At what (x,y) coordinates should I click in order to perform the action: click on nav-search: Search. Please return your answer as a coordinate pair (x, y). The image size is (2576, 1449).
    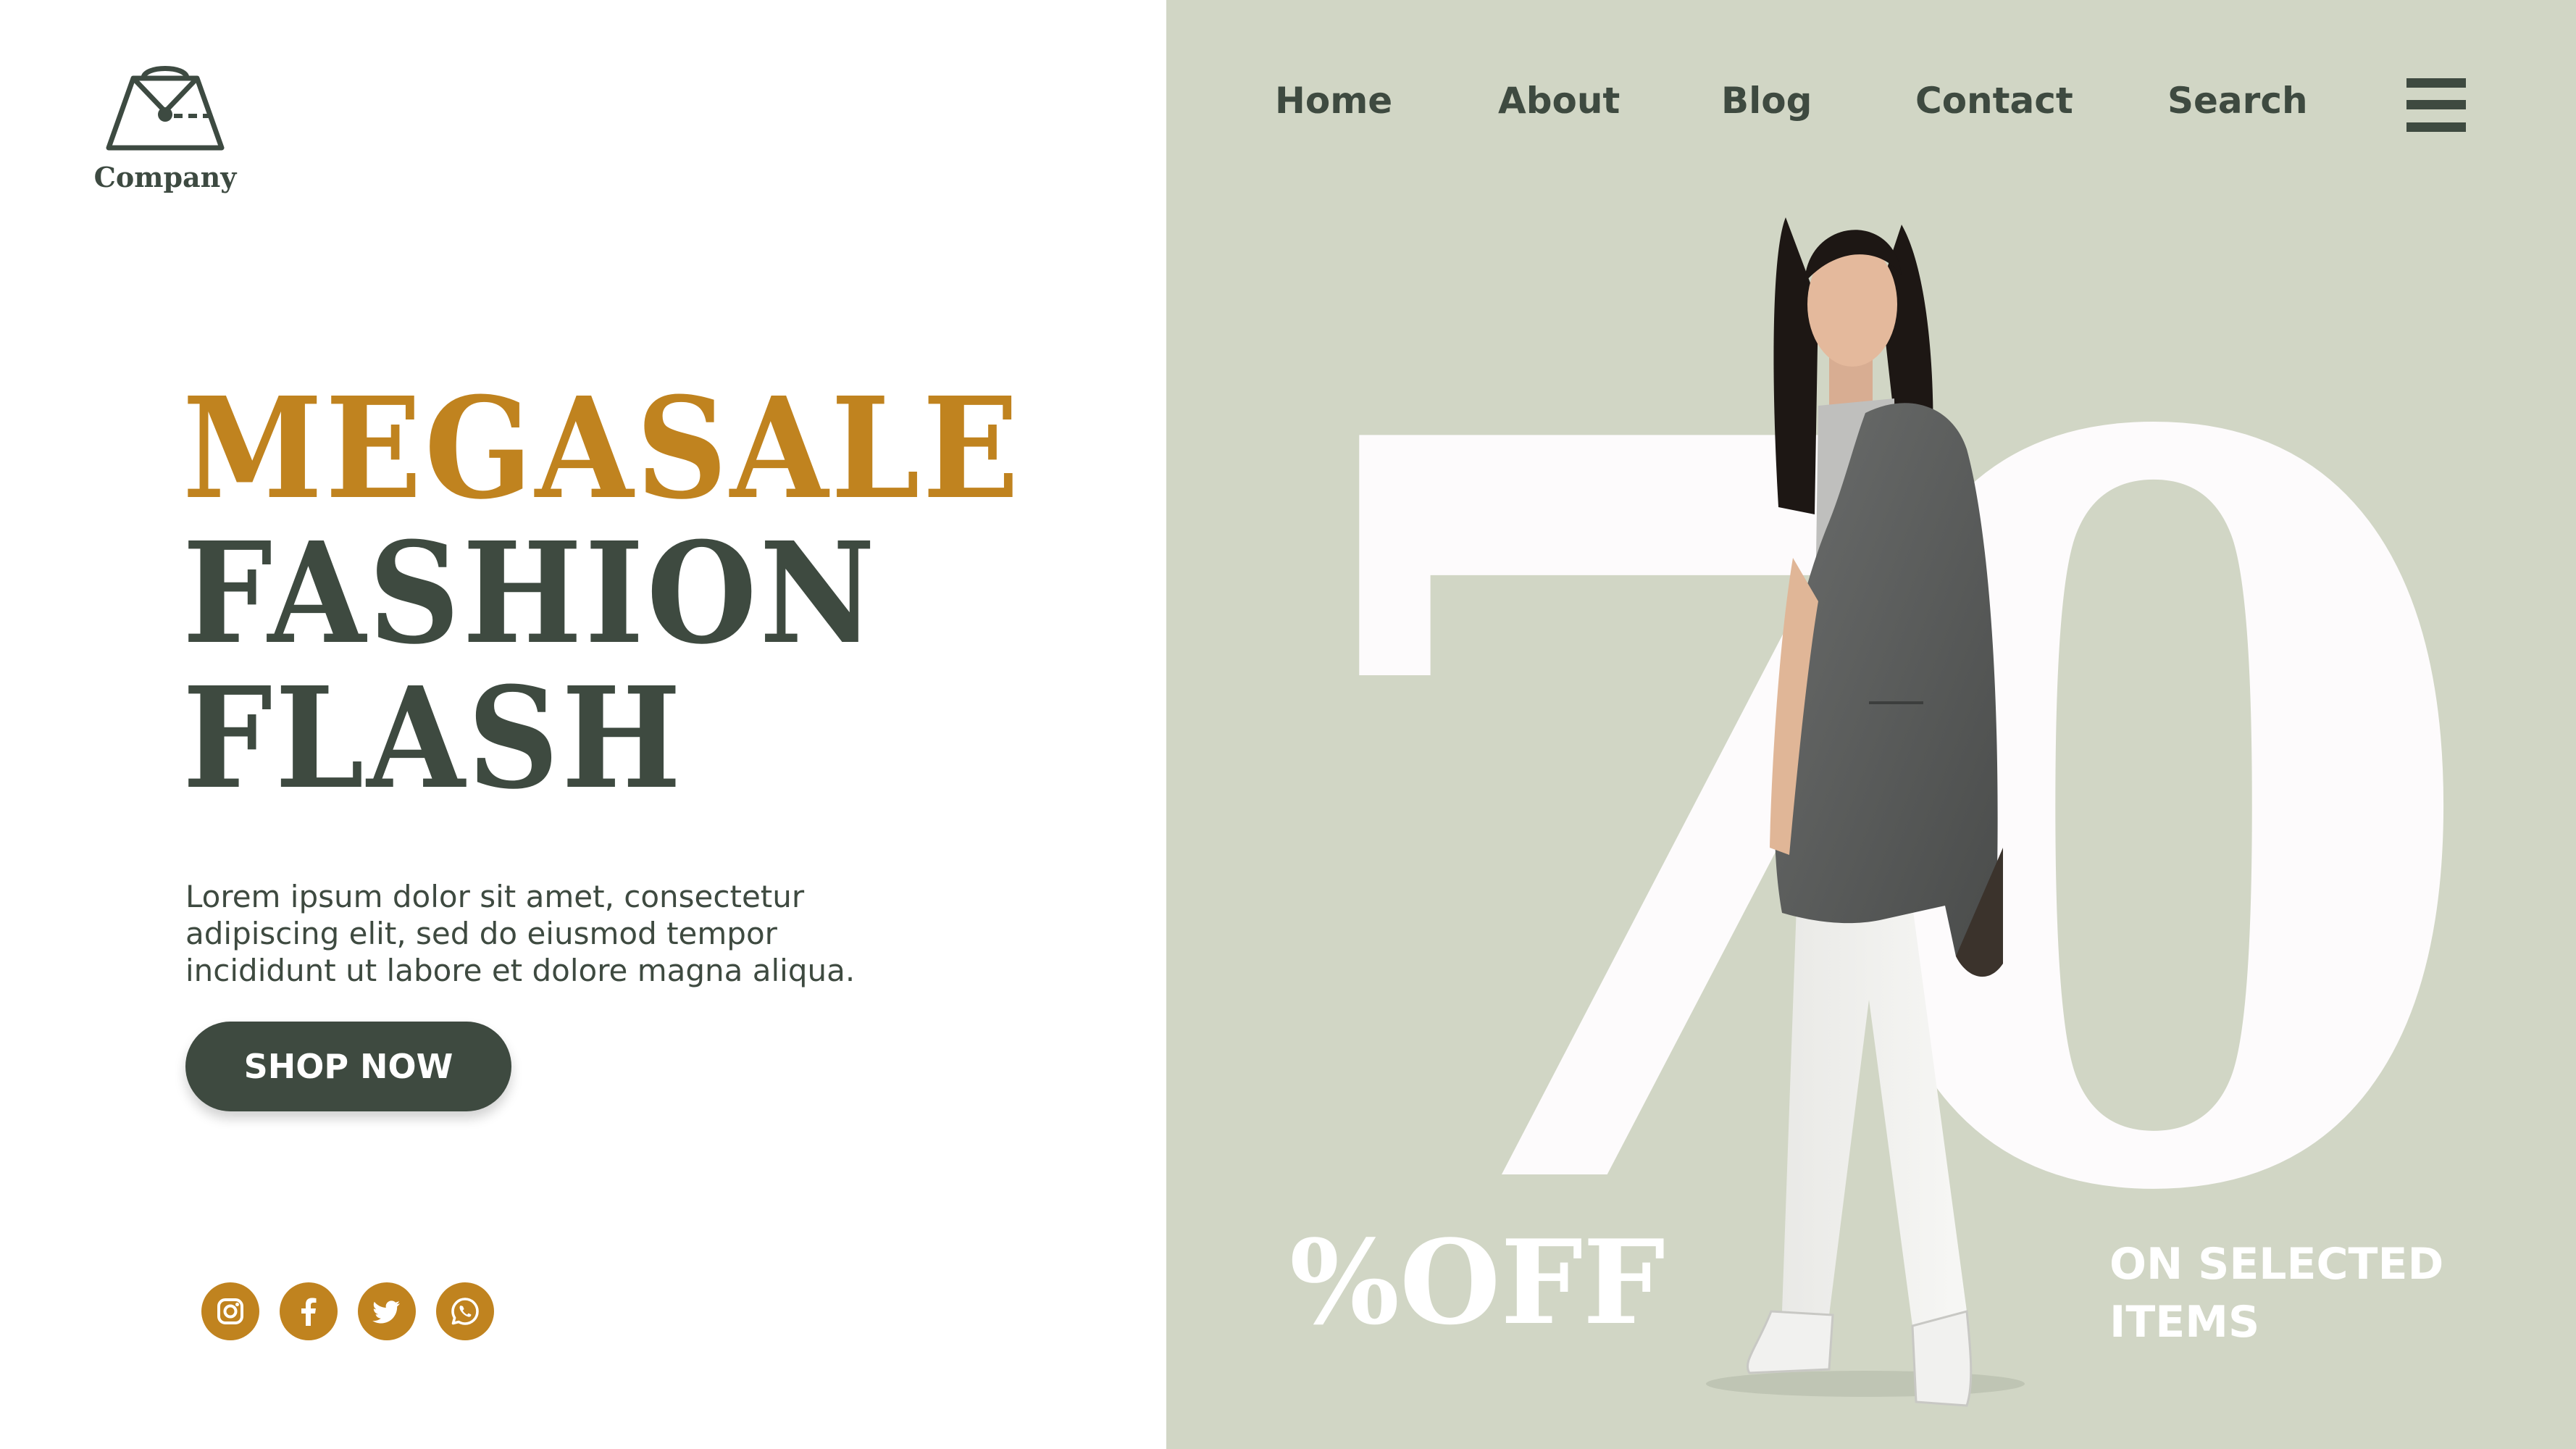
    Looking at the image, I should click on (2237, 101).